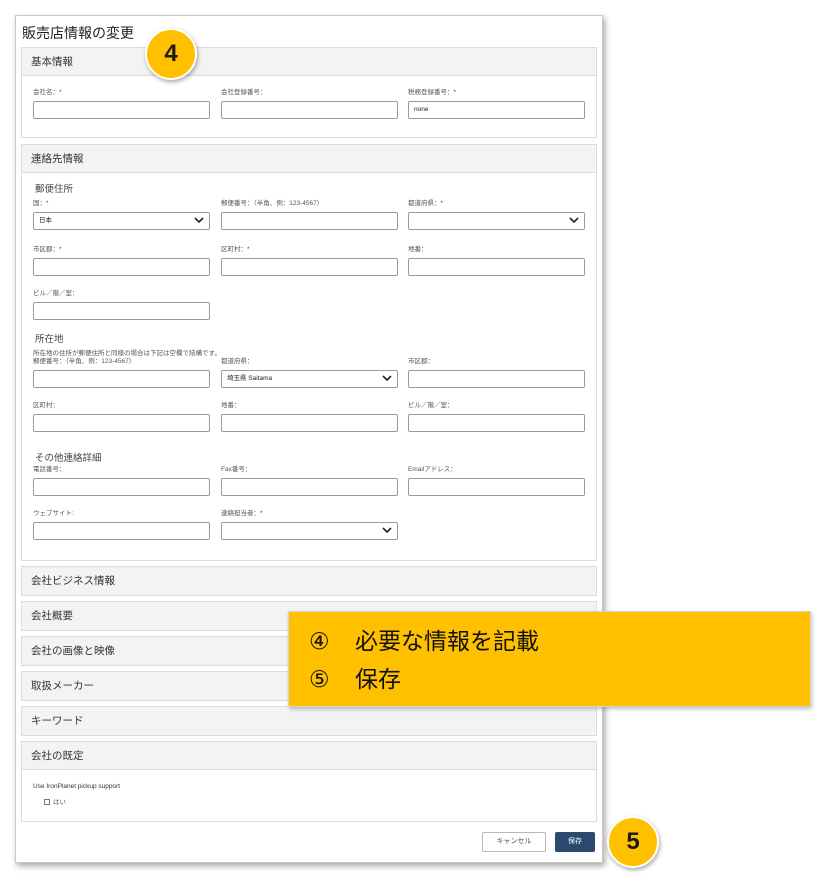  I want to click on location-postal-code-label: 郵便番号：（半角、例：123-4567）, so click(84, 361).